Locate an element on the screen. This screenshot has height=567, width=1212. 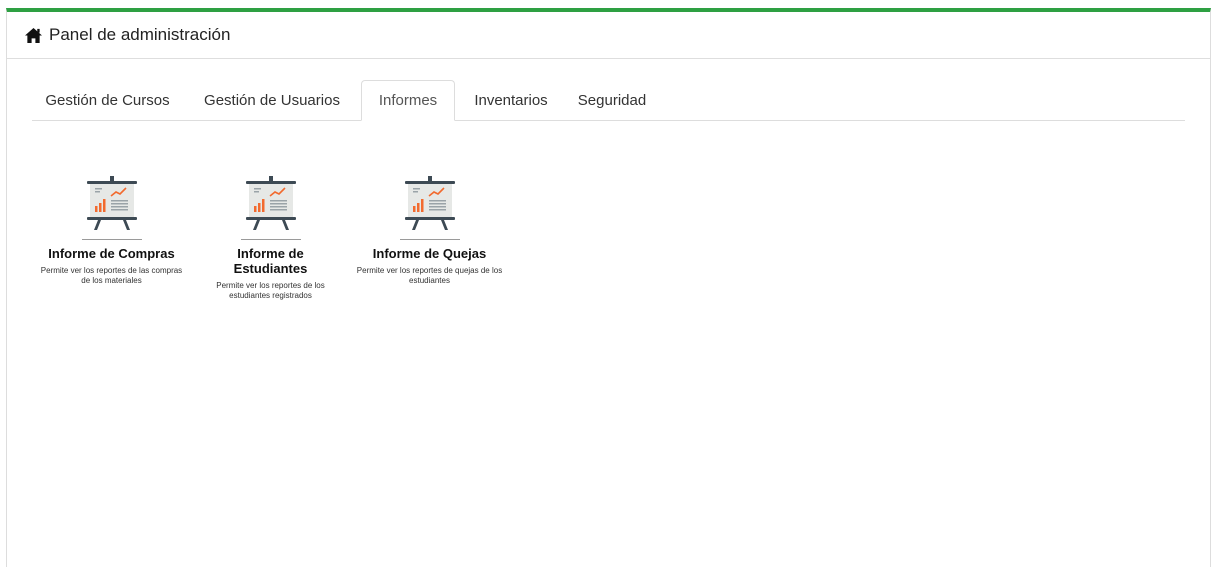
panel-header: Panel de administración is located at coordinates (608, 35).